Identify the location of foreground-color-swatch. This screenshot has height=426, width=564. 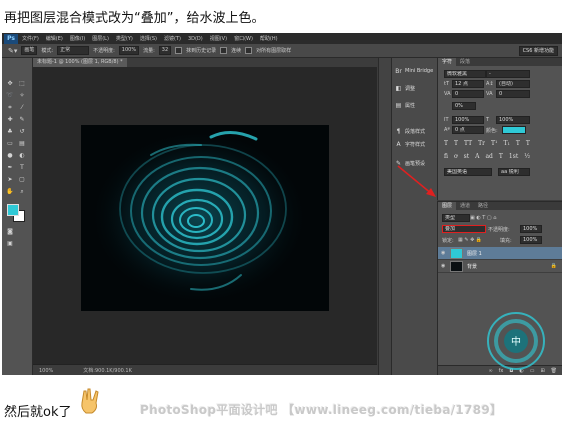
(13, 210).